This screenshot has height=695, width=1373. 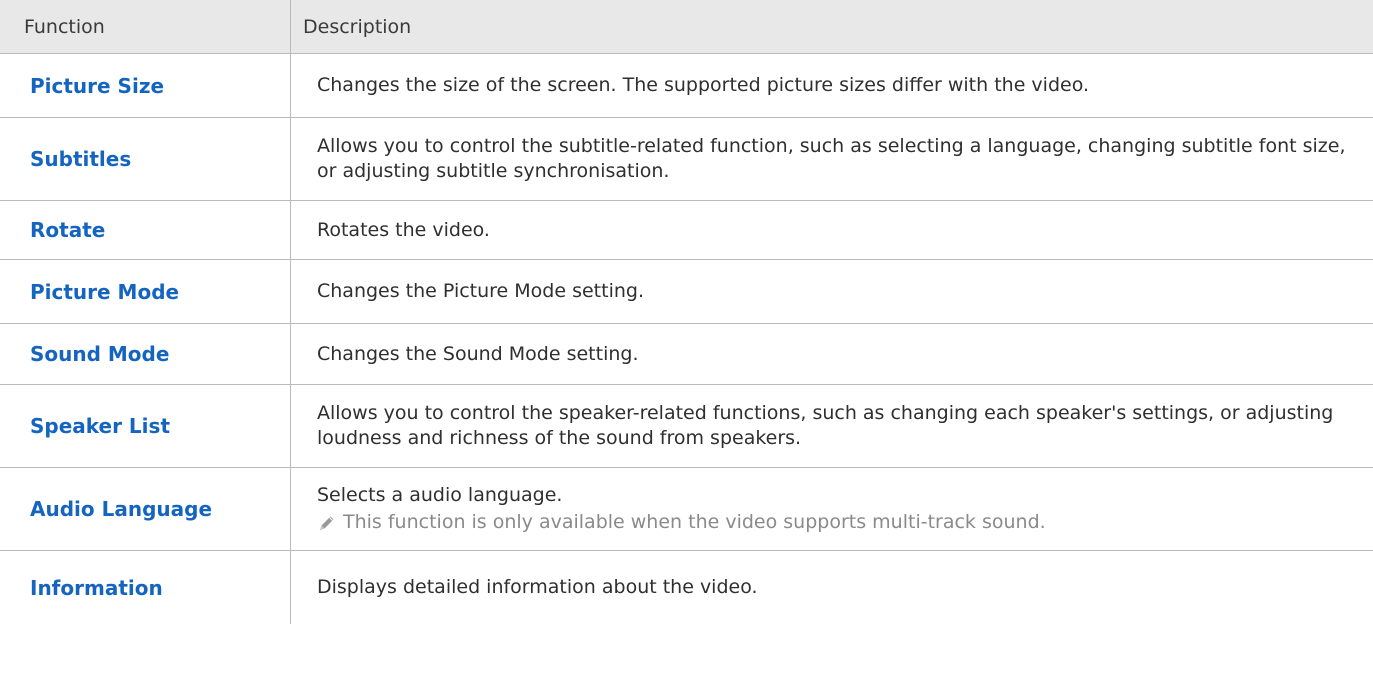 What do you see at coordinates (97, 86) in the screenshot?
I see `function-picture-size: Picture Size` at bounding box center [97, 86].